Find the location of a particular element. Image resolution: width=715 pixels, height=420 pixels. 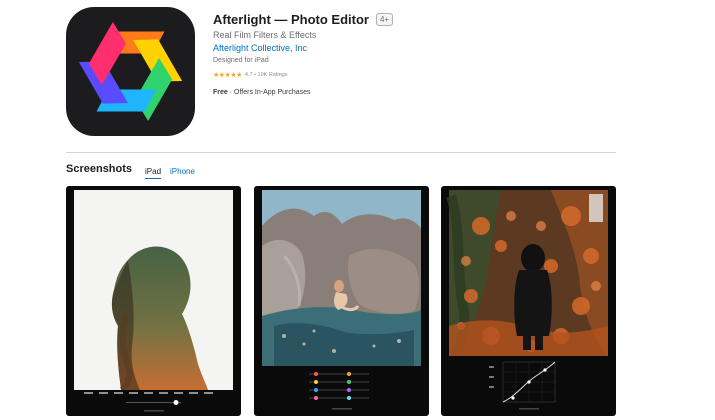

title-row: Afterlight — Photo Editor 4+ is located at coordinates (303, 19).